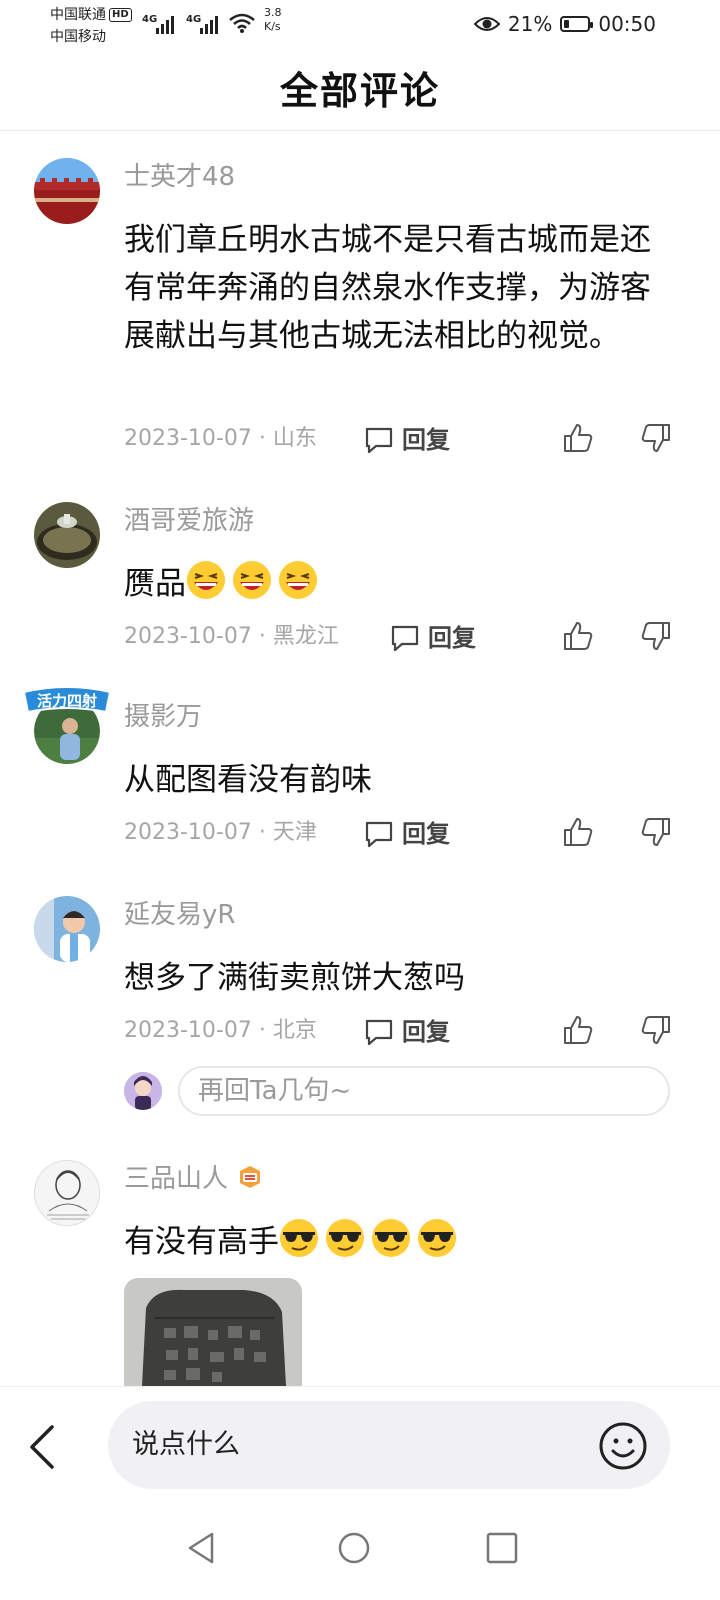 The width and height of the screenshot is (720, 1600). Describe the element at coordinates (294, 1030) in the screenshot. I see `comment-location: 北京` at that location.